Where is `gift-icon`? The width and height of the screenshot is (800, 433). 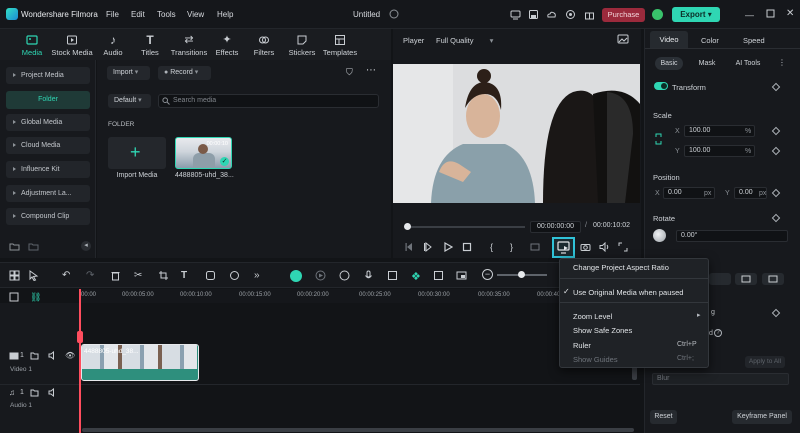 gift-icon is located at coordinates (589, 14).